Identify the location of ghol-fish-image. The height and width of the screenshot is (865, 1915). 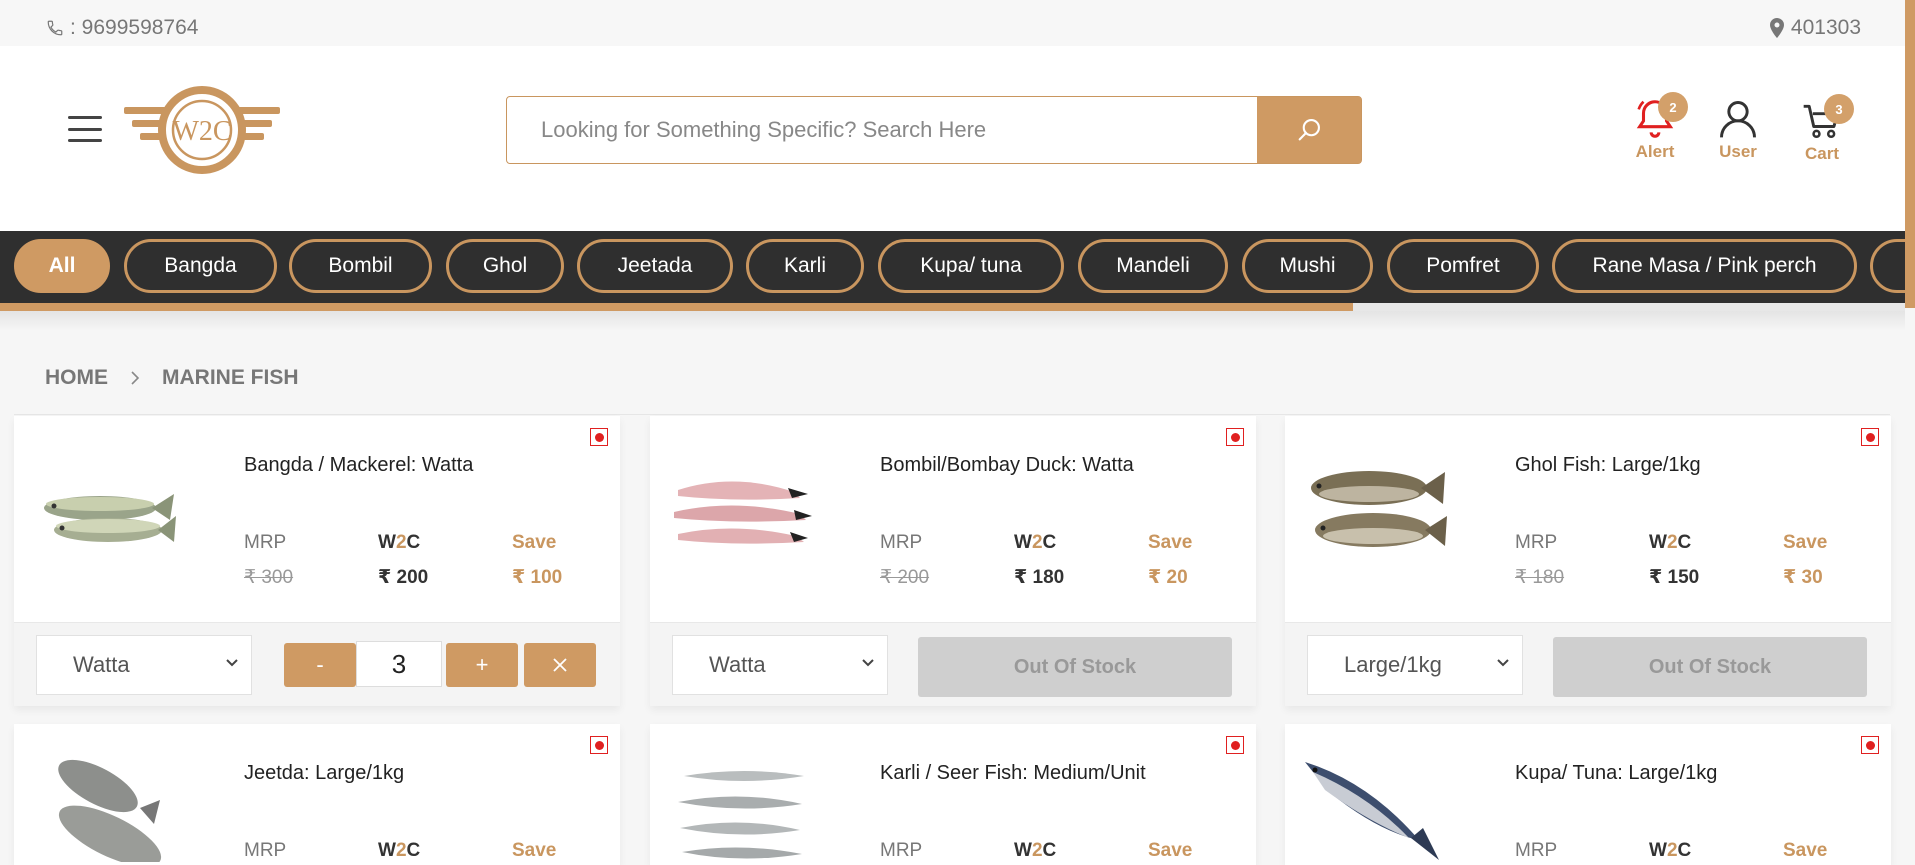
(1374, 505).